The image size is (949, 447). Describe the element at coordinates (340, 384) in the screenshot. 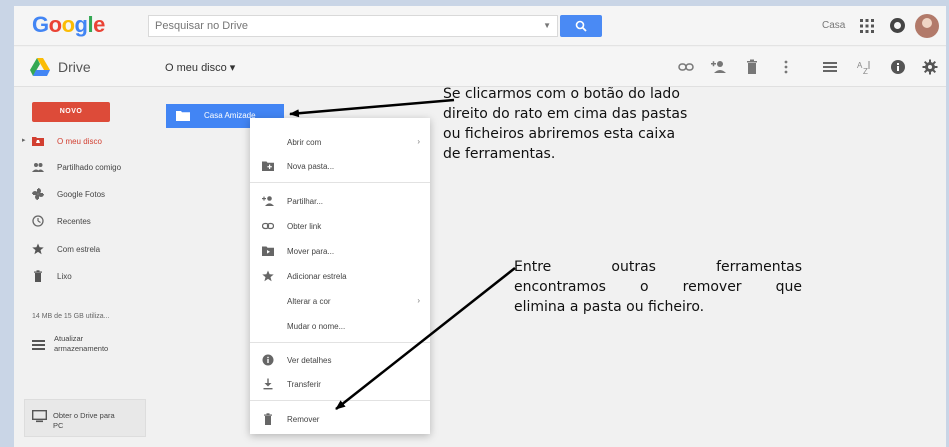

I see `menu-item-download: Transferir` at that location.